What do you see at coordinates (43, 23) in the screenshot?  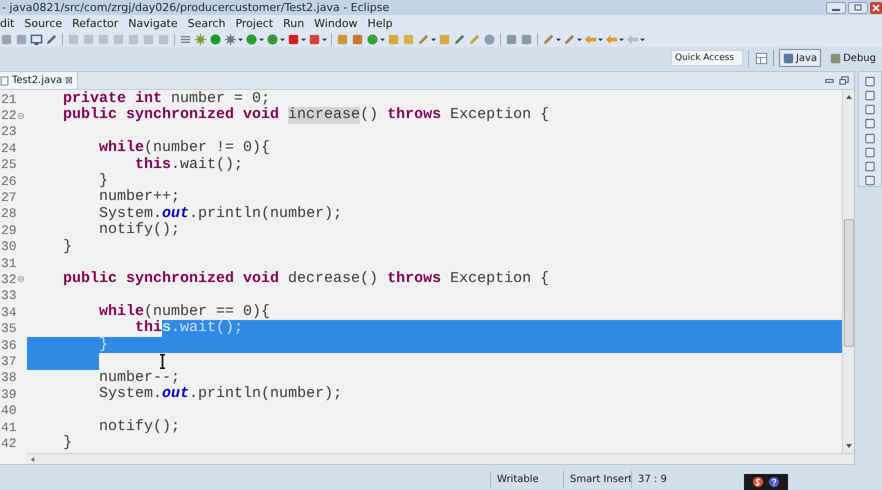 I see `menu-item: Source` at bounding box center [43, 23].